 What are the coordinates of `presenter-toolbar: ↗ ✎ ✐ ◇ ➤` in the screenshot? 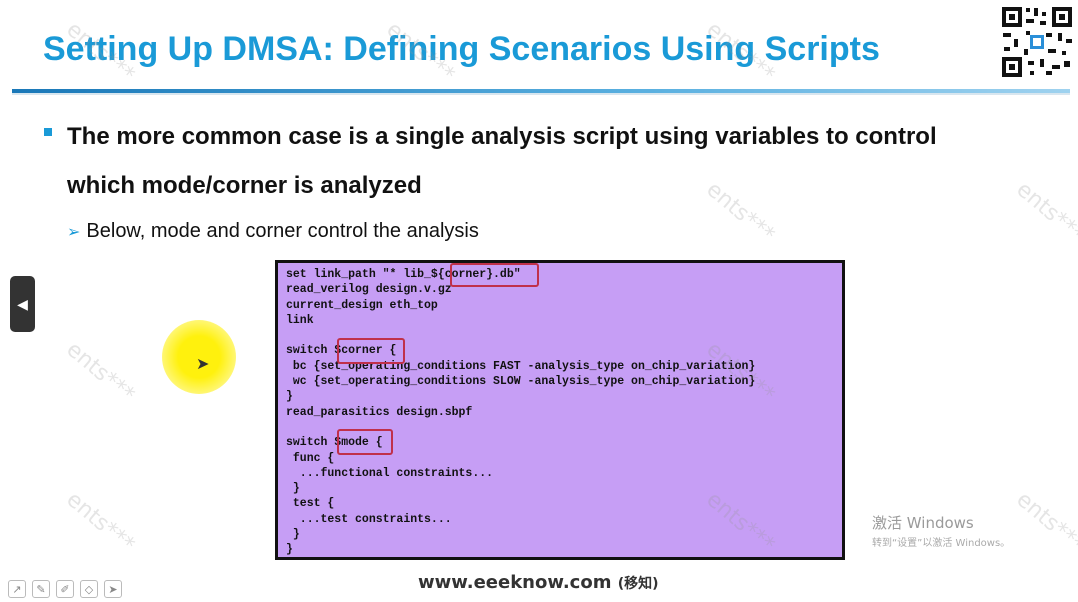 It's located at (65, 589).